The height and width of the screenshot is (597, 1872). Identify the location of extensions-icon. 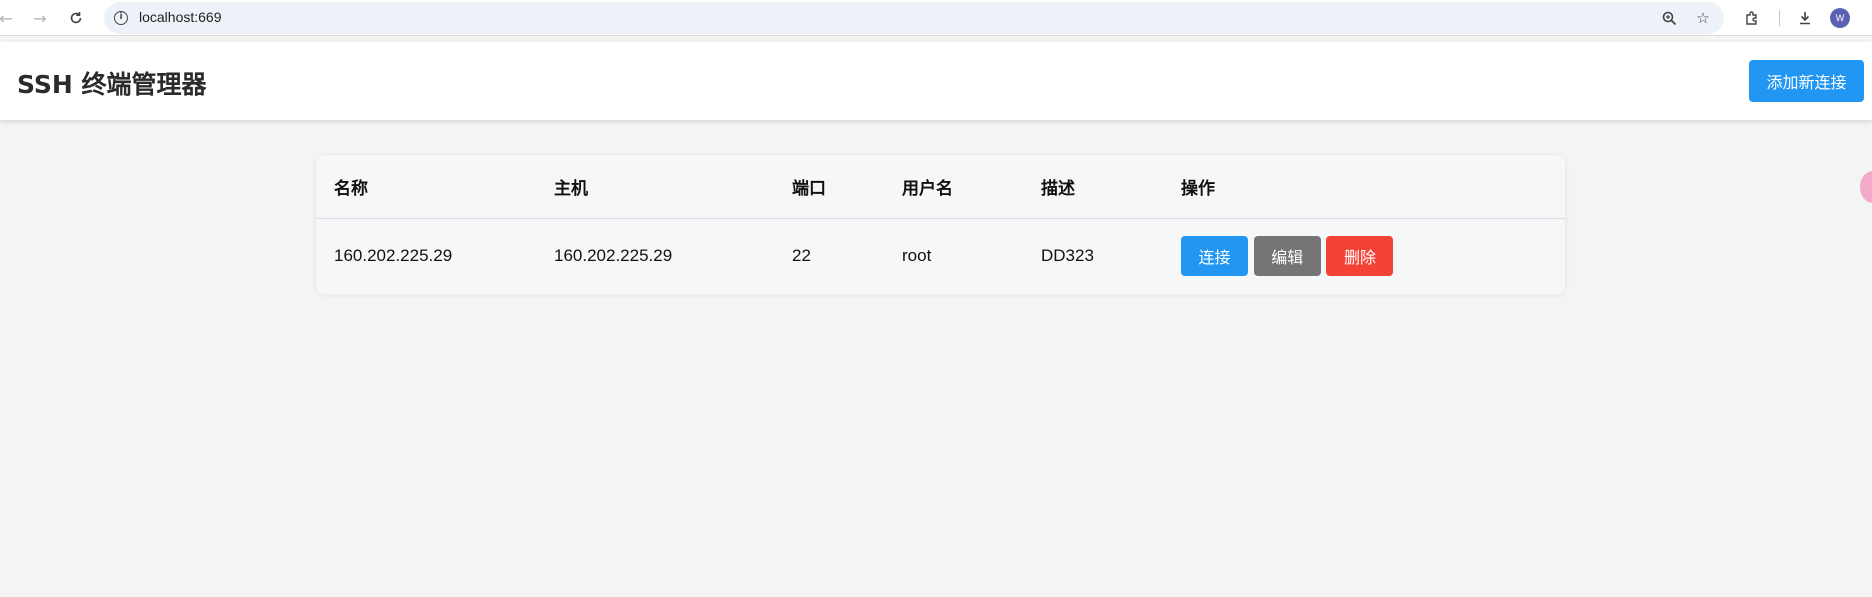
(1752, 18).